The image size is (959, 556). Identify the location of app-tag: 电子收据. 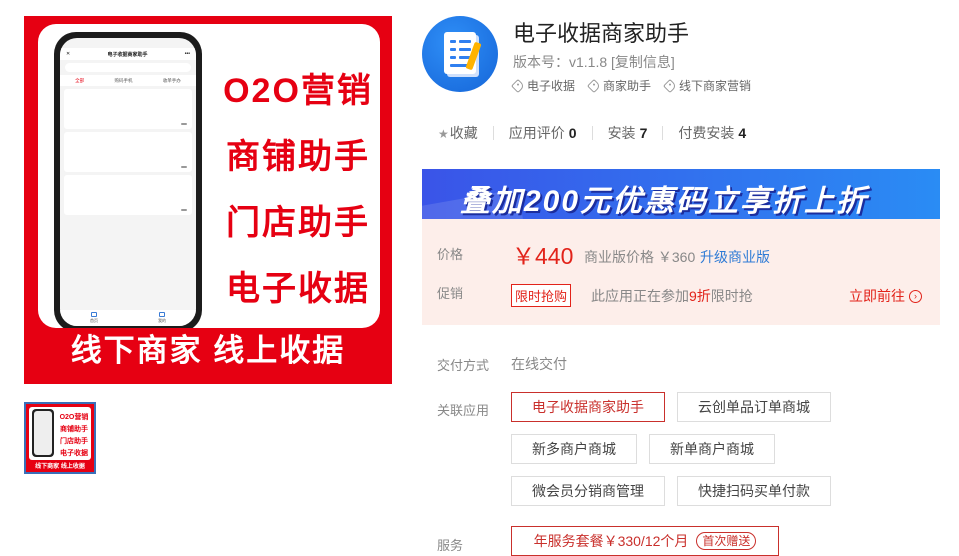
(542, 85).